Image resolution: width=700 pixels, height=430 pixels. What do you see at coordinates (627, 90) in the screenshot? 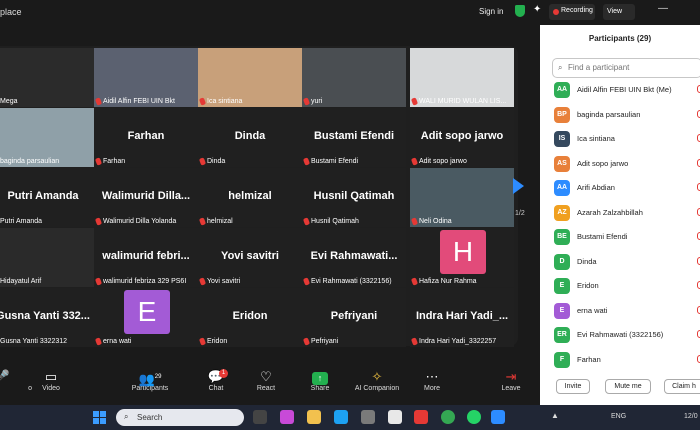
I see `participant-row: AA Aidil Alfin FEBI UIN Bkt (Me)` at bounding box center [627, 90].